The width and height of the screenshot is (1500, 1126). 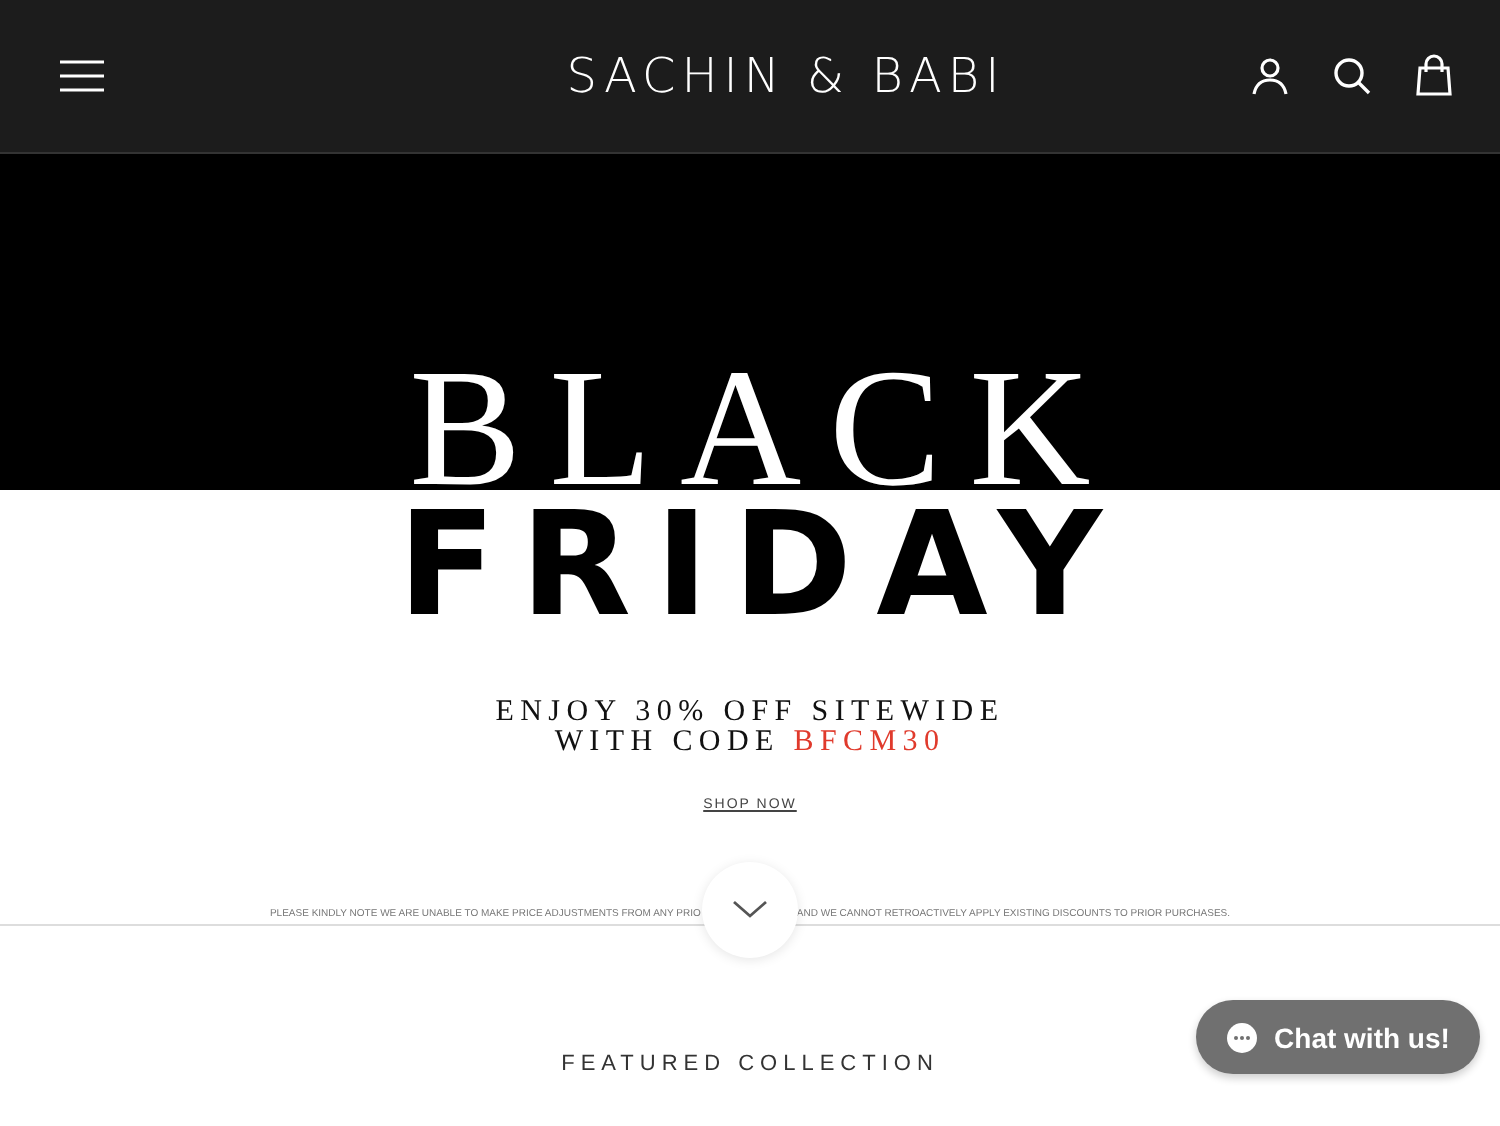 What do you see at coordinates (750, 1064) in the screenshot?
I see `section-title: FEATURED COLLECTION` at bounding box center [750, 1064].